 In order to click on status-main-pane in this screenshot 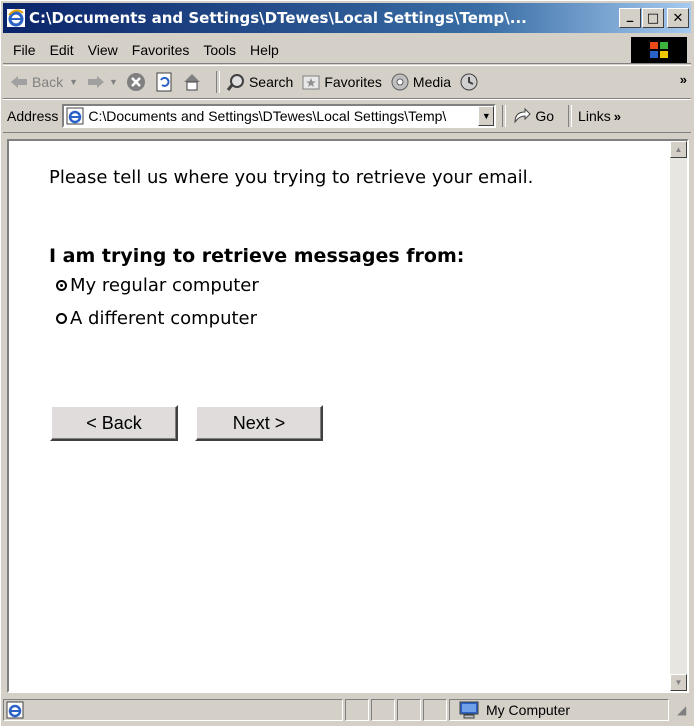, I will do `click(173, 710)`.